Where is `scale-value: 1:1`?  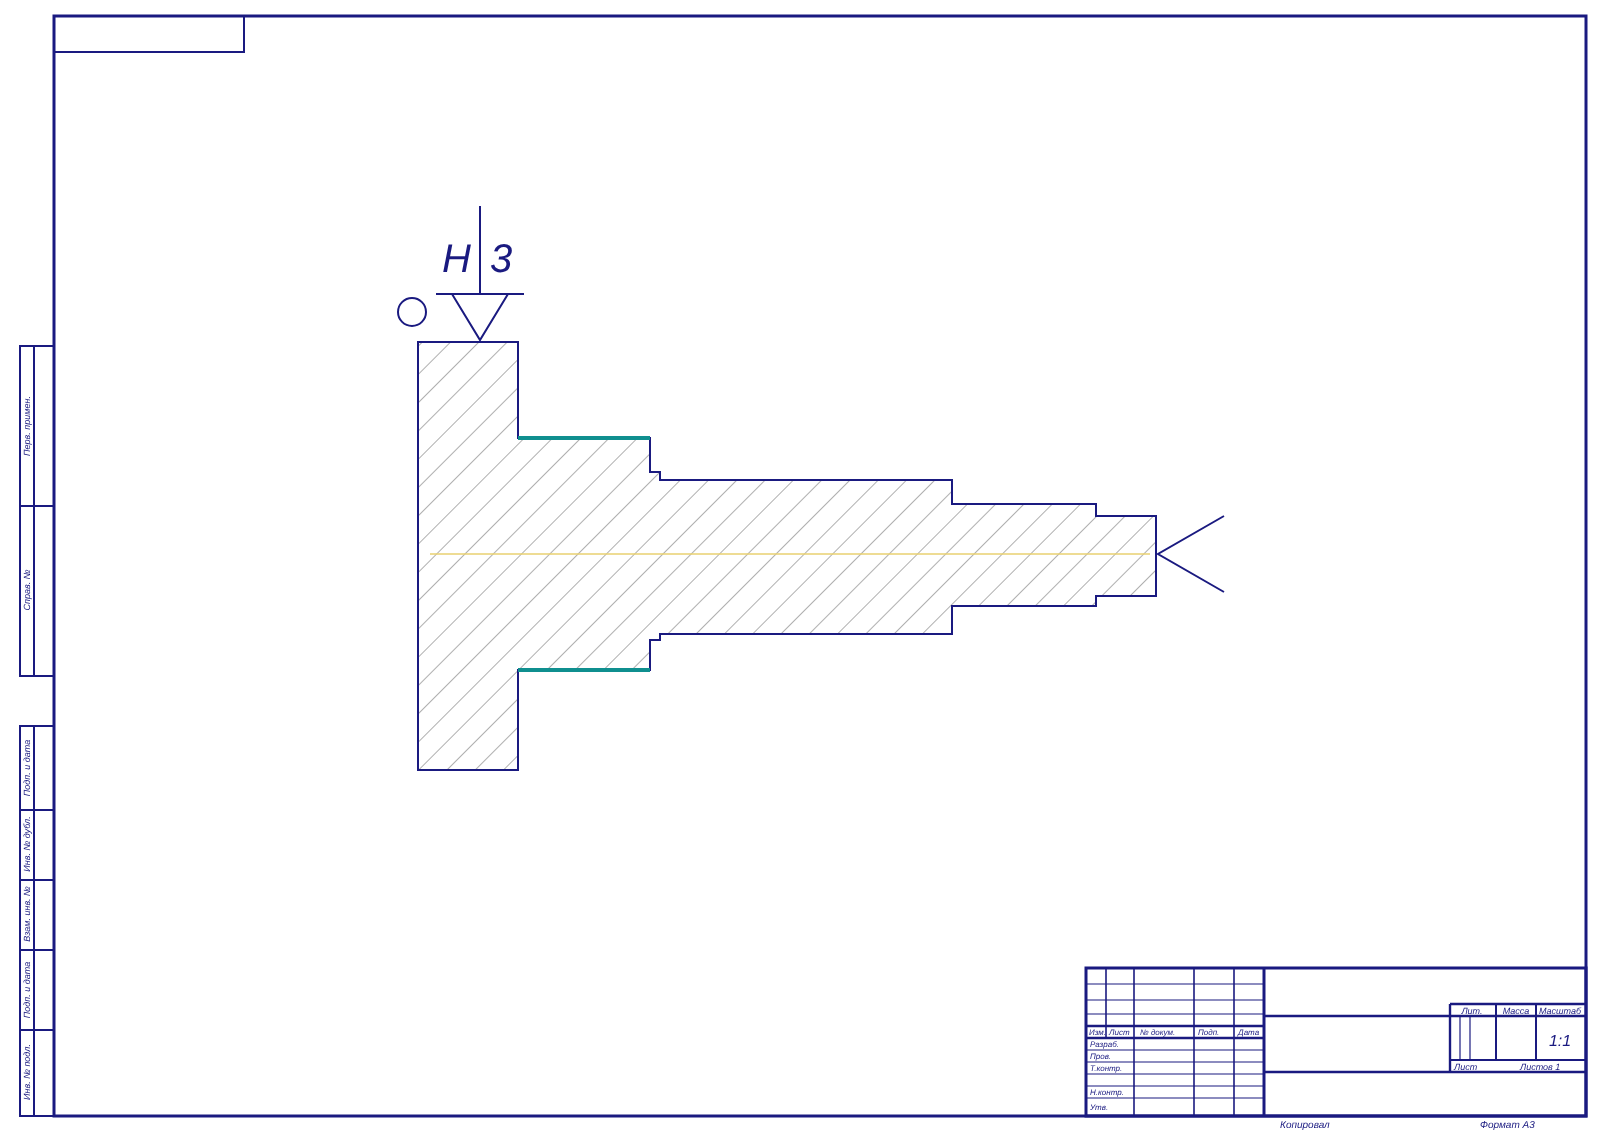 scale-value: 1:1 is located at coordinates (1560, 1041).